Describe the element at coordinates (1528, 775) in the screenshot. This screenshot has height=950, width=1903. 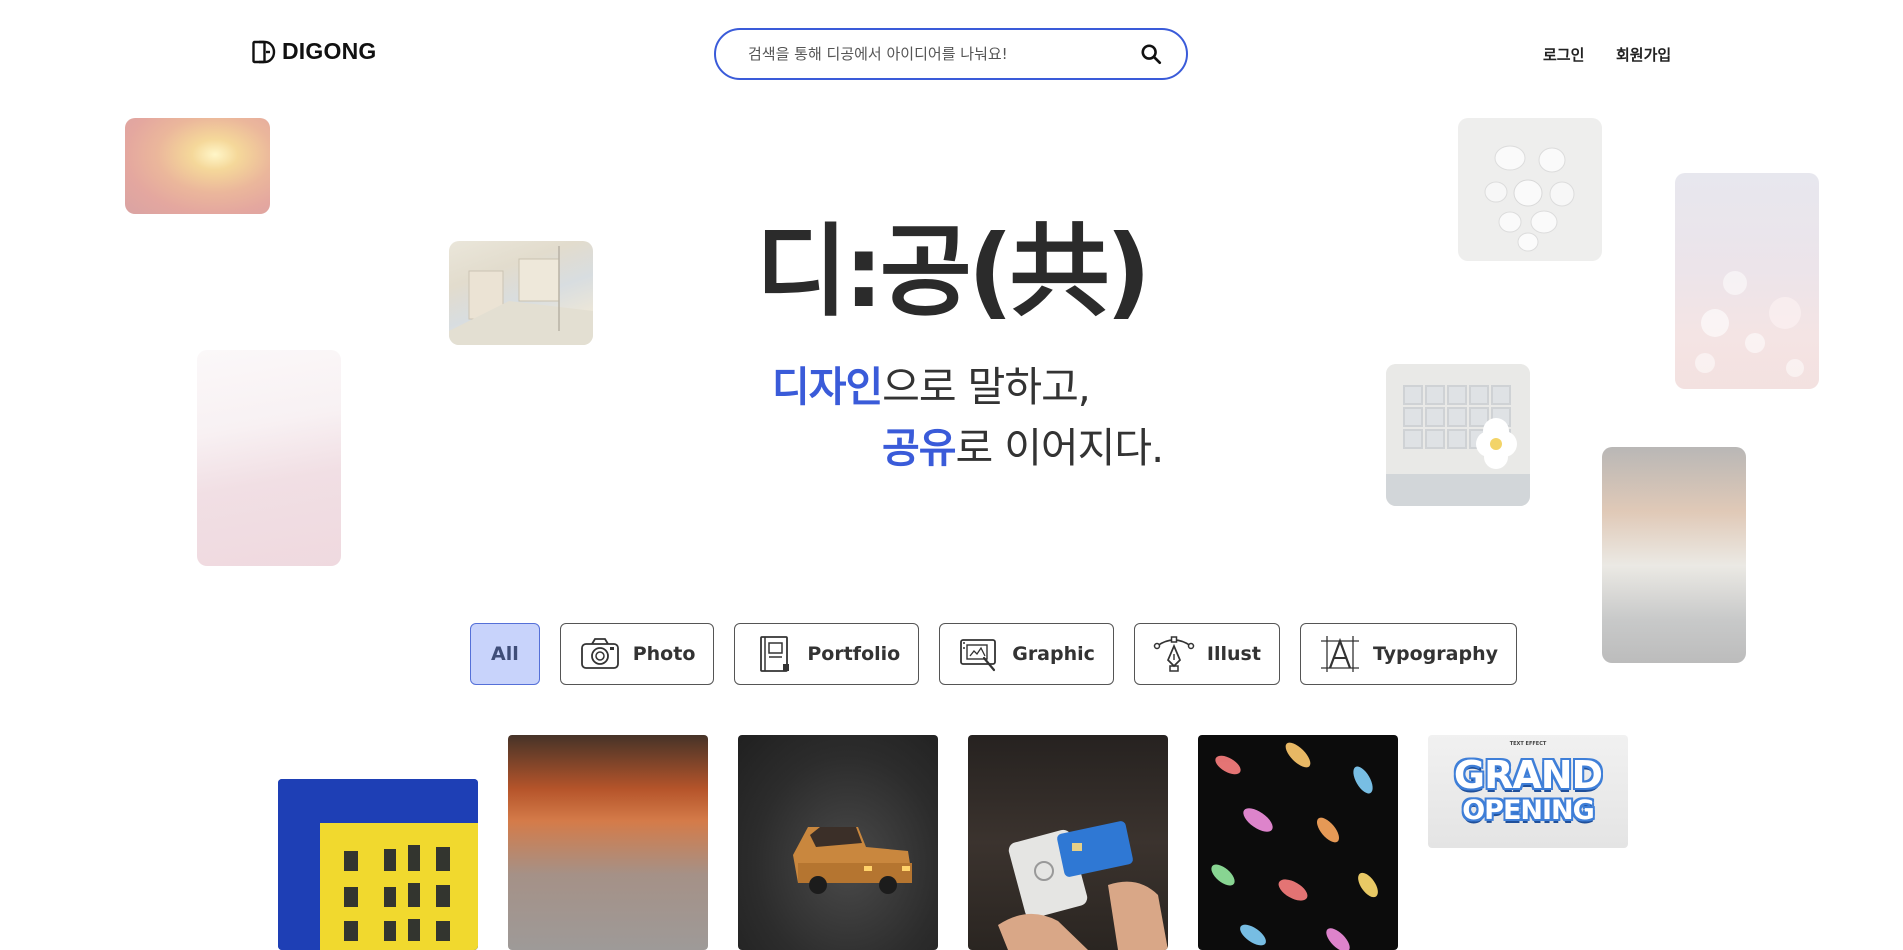
I see `grand-opening-line1: GRAND` at that location.